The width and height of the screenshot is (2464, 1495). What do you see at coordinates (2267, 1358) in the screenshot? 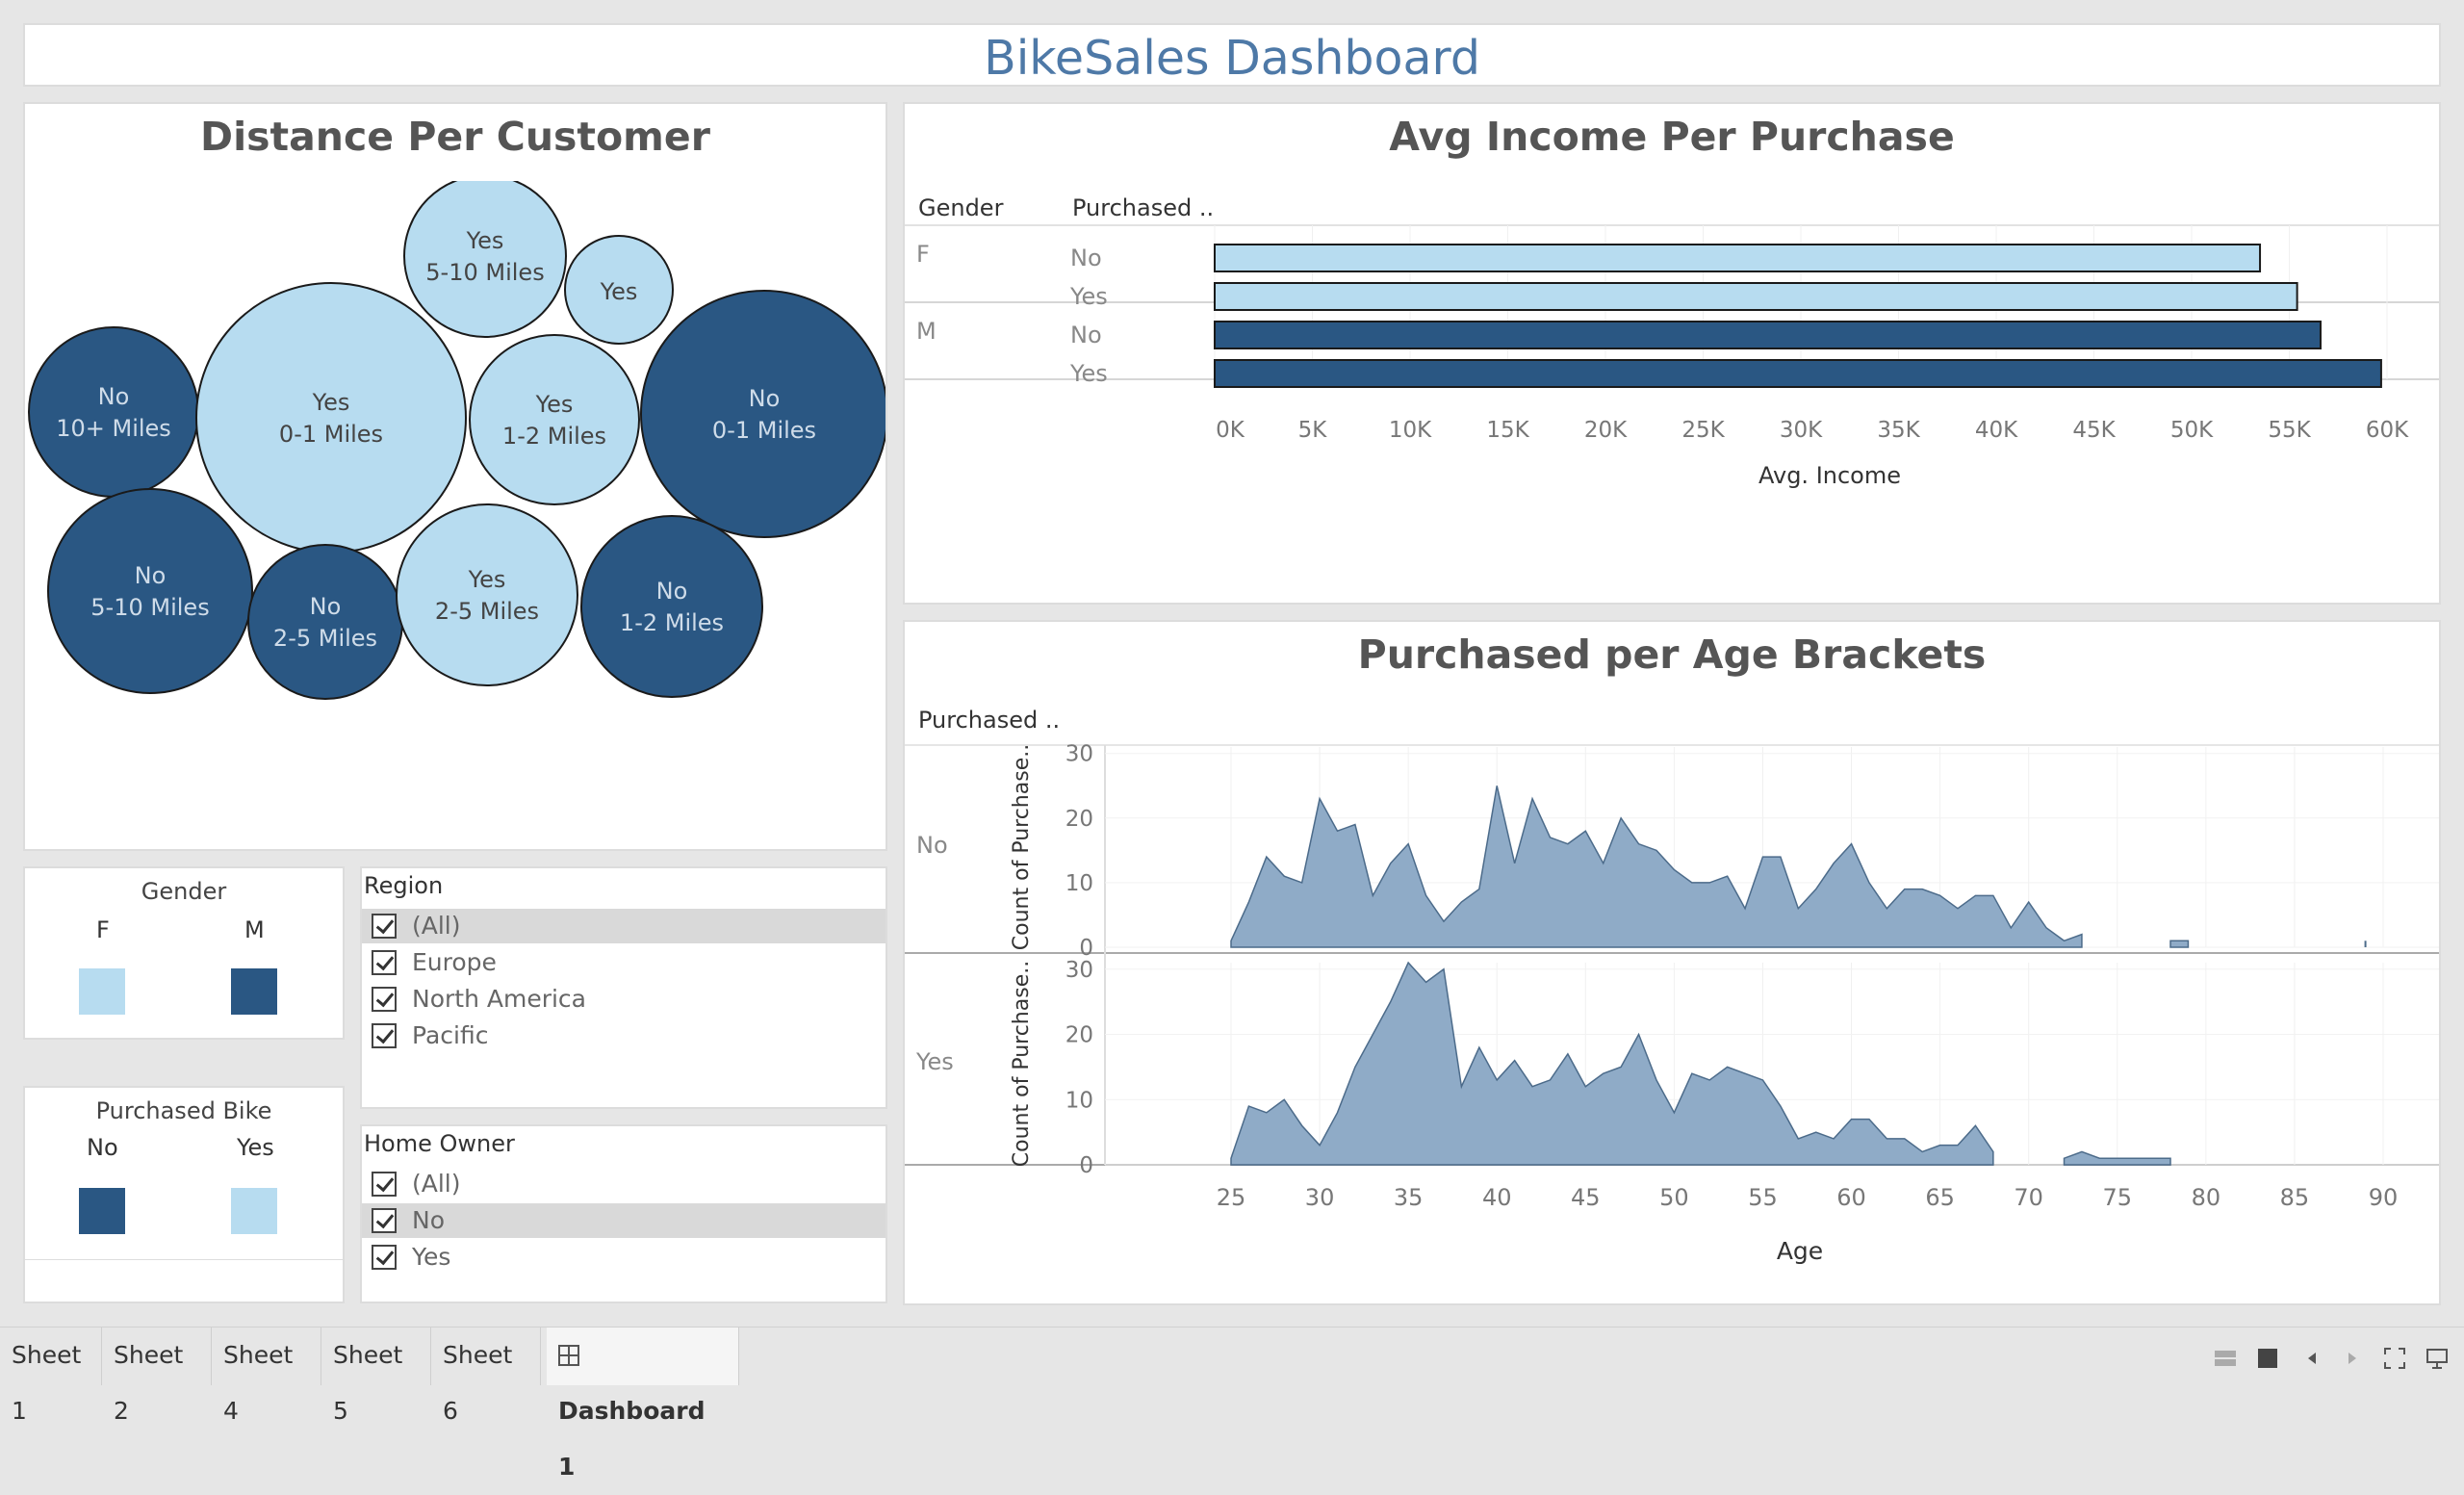
I see `show-filmstrip-icon` at bounding box center [2267, 1358].